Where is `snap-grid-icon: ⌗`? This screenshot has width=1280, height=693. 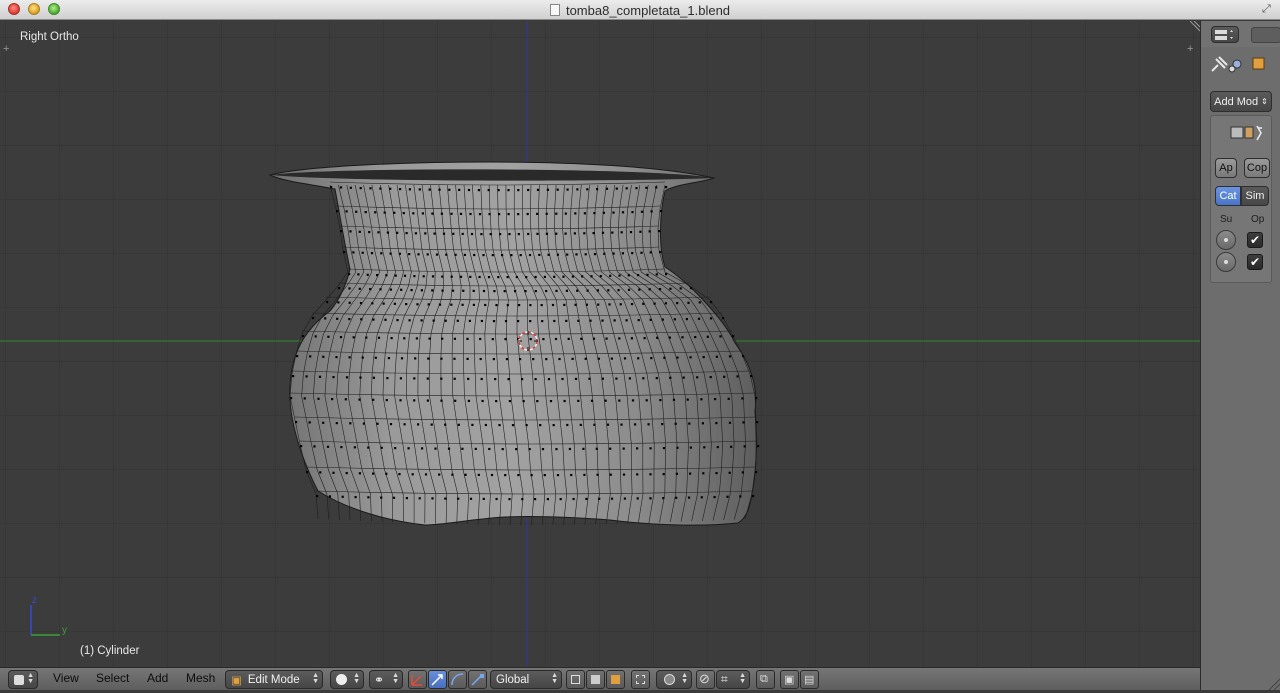 snap-grid-icon: ⌗ is located at coordinates (724, 679).